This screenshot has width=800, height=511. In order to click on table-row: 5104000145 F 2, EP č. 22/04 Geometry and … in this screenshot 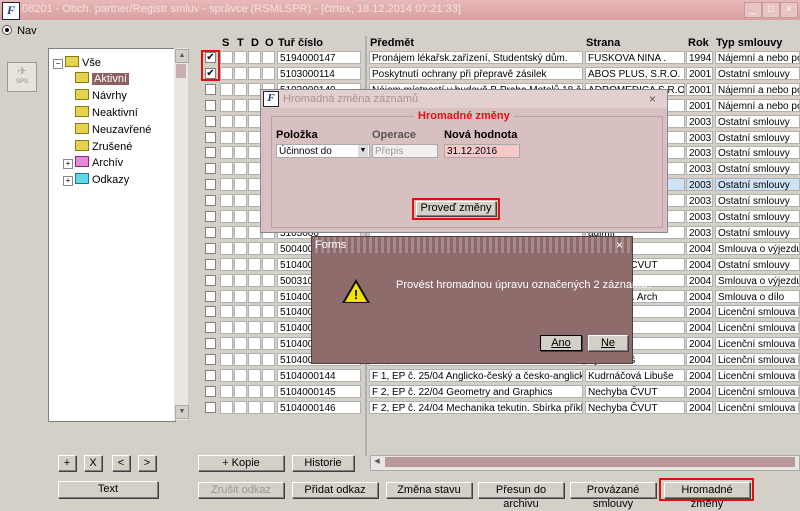, I will do `click(494, 392)`.